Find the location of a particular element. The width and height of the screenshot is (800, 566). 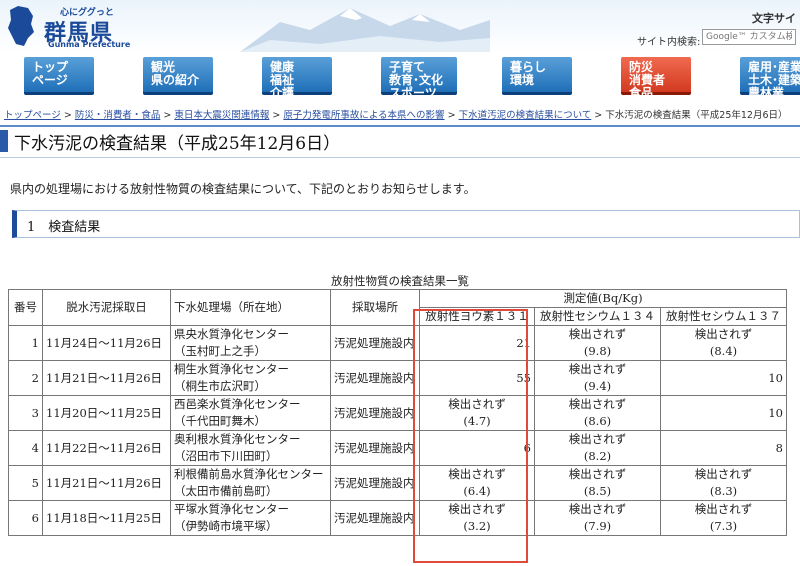

row-cs137: 8 is located at coordinates (723, 448).